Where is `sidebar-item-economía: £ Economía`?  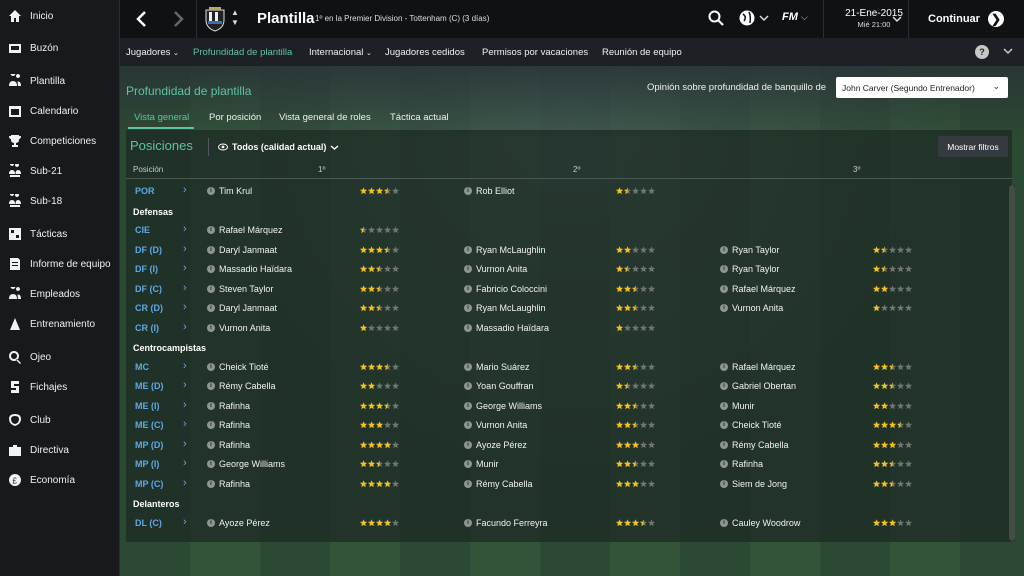
sidebar-item-economía: £ Economía is located at coordinates (60, 480).